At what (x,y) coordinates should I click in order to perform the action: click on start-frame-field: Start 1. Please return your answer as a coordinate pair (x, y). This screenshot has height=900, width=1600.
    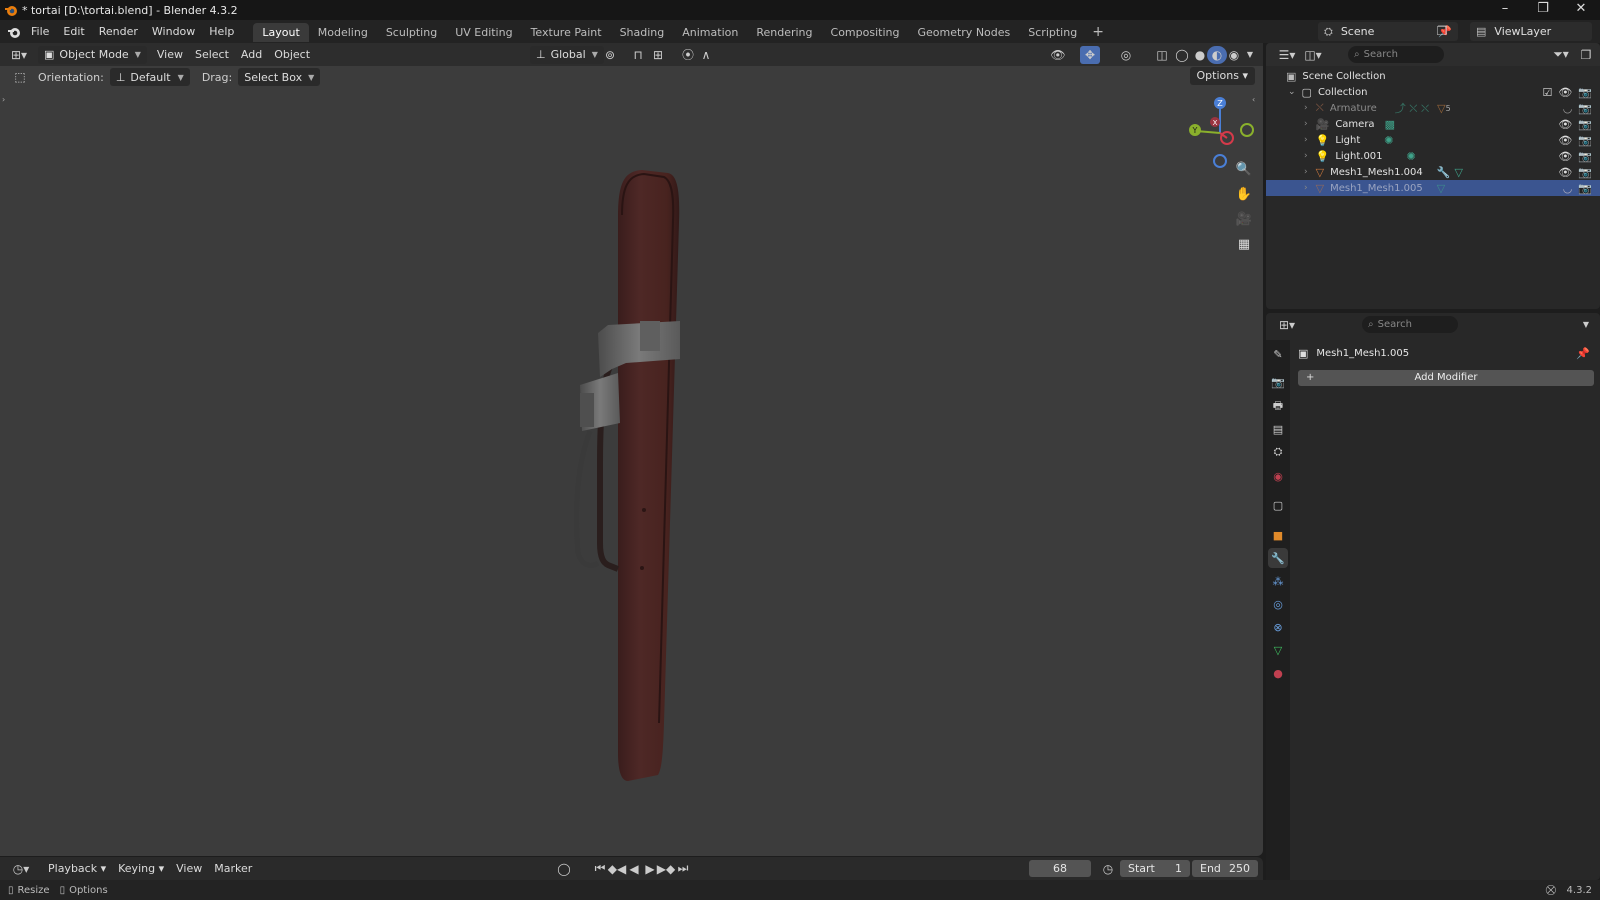
    Looking at the image, I should click on (1155, 868).